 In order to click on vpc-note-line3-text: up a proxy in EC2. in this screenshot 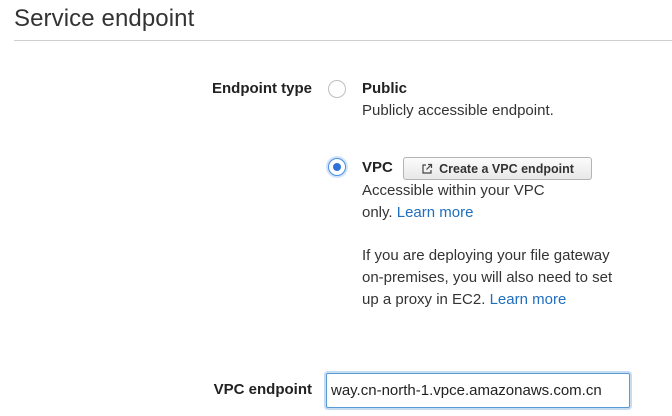, I will do `click(424, 299)`.